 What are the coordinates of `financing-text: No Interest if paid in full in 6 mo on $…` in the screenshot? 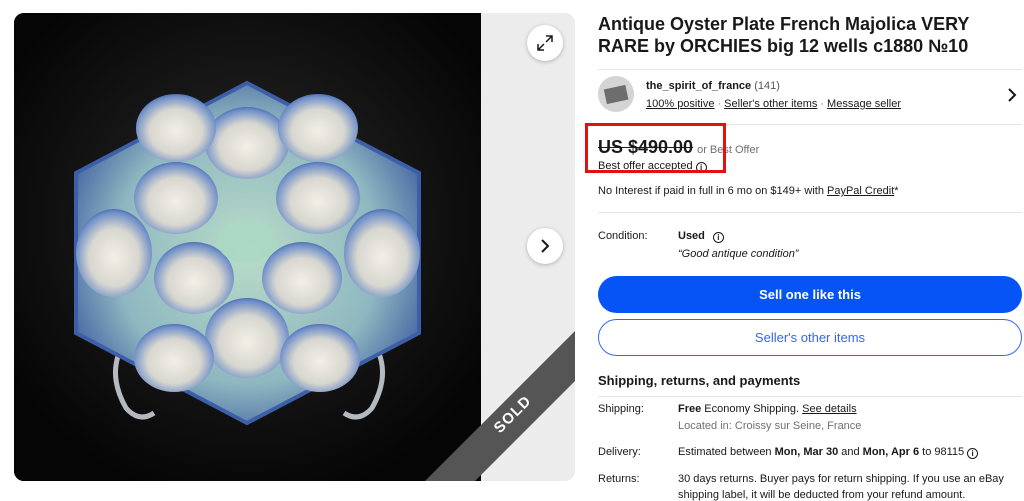 It's located at (748, 191).